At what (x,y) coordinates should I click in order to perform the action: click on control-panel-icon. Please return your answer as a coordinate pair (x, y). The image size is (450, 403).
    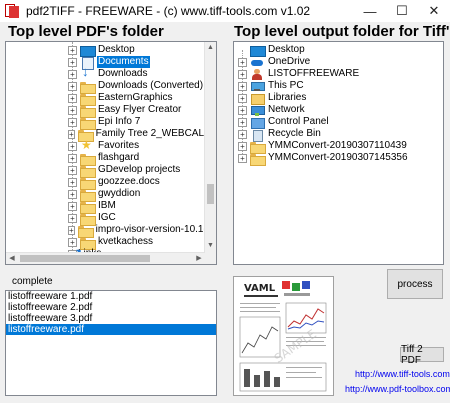
    Looking at the image, I should click on (257, 123).